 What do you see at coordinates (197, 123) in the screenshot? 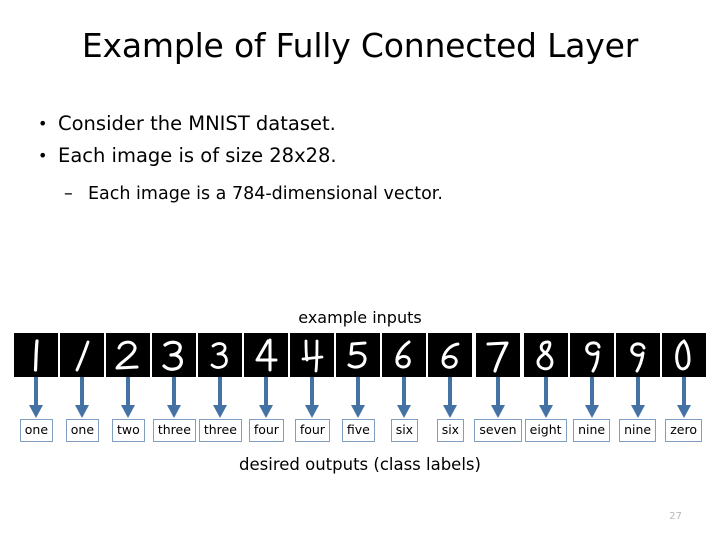
I see `bullet-item-label: Consider the MNIST dataset.` at bounding box center [197, 123].